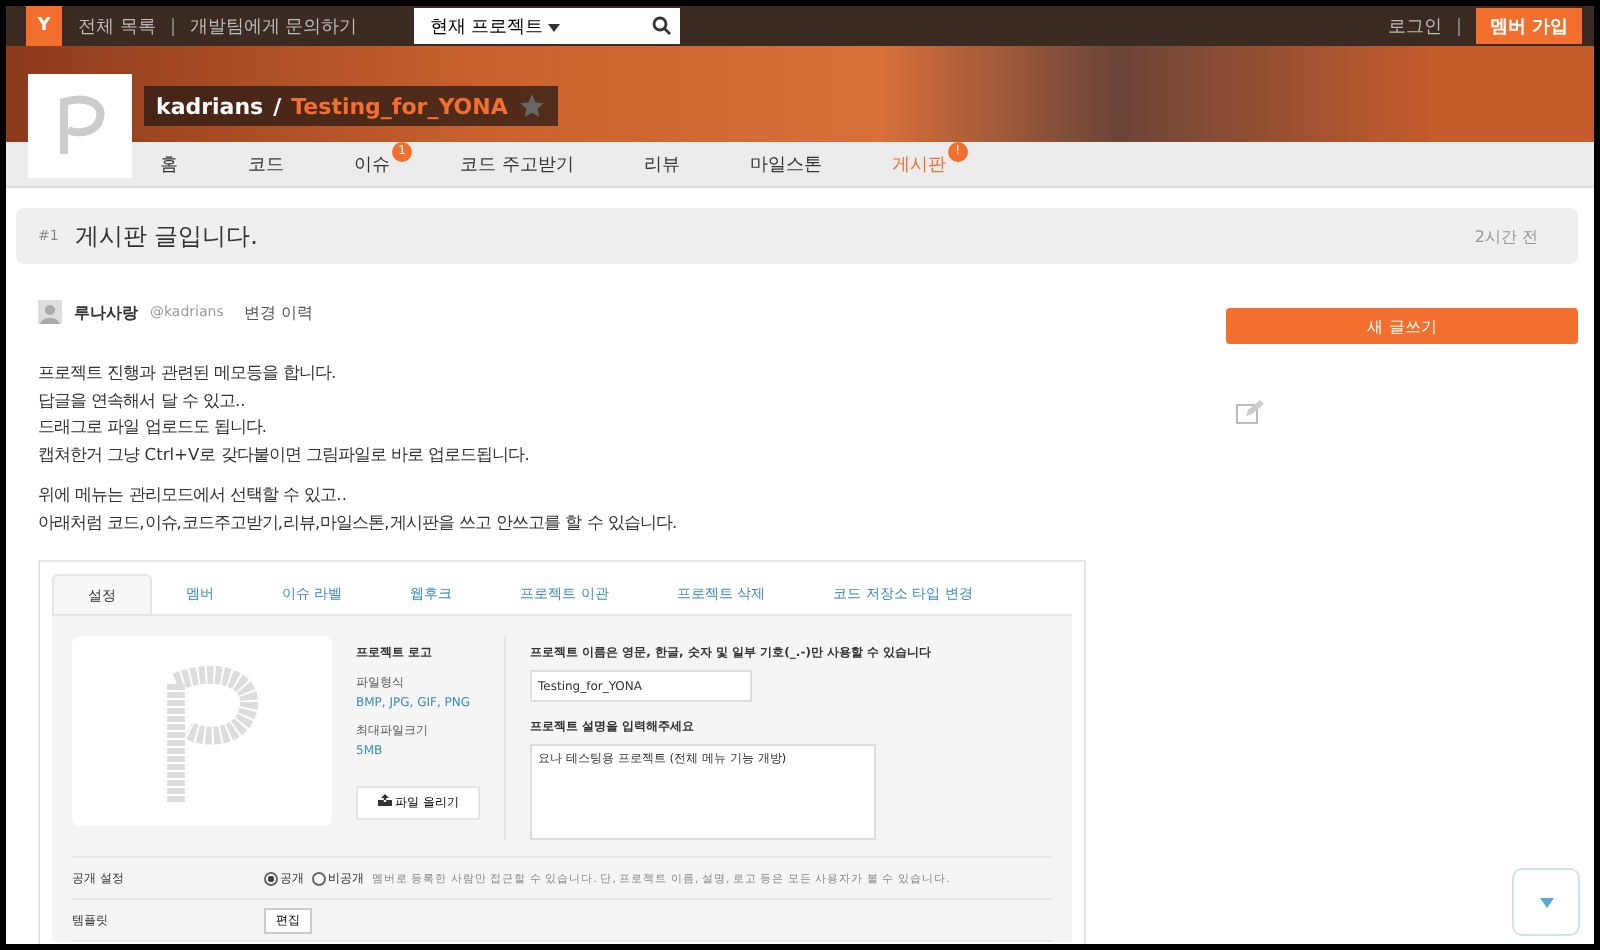  I want to click on history-link: 변경 이력, so click(278, 312).